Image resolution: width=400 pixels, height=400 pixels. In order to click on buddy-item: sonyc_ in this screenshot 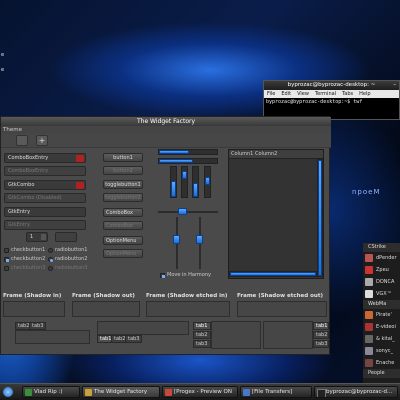, I will do `click(381, 351)`.